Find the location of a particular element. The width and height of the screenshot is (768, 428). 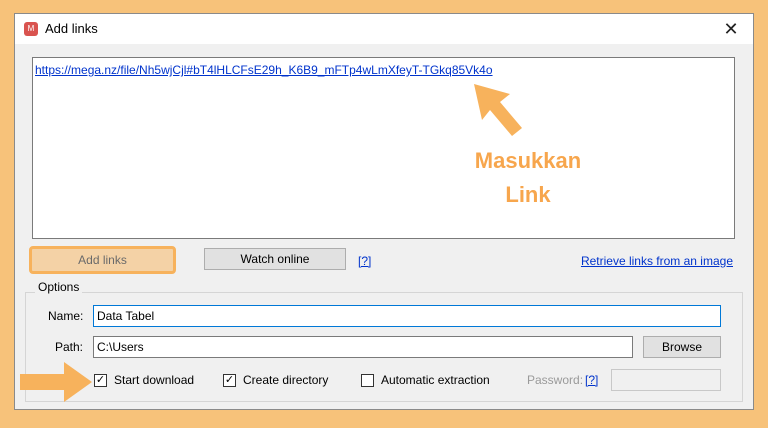

mega-icon: M is located at coordinates (31, 29).